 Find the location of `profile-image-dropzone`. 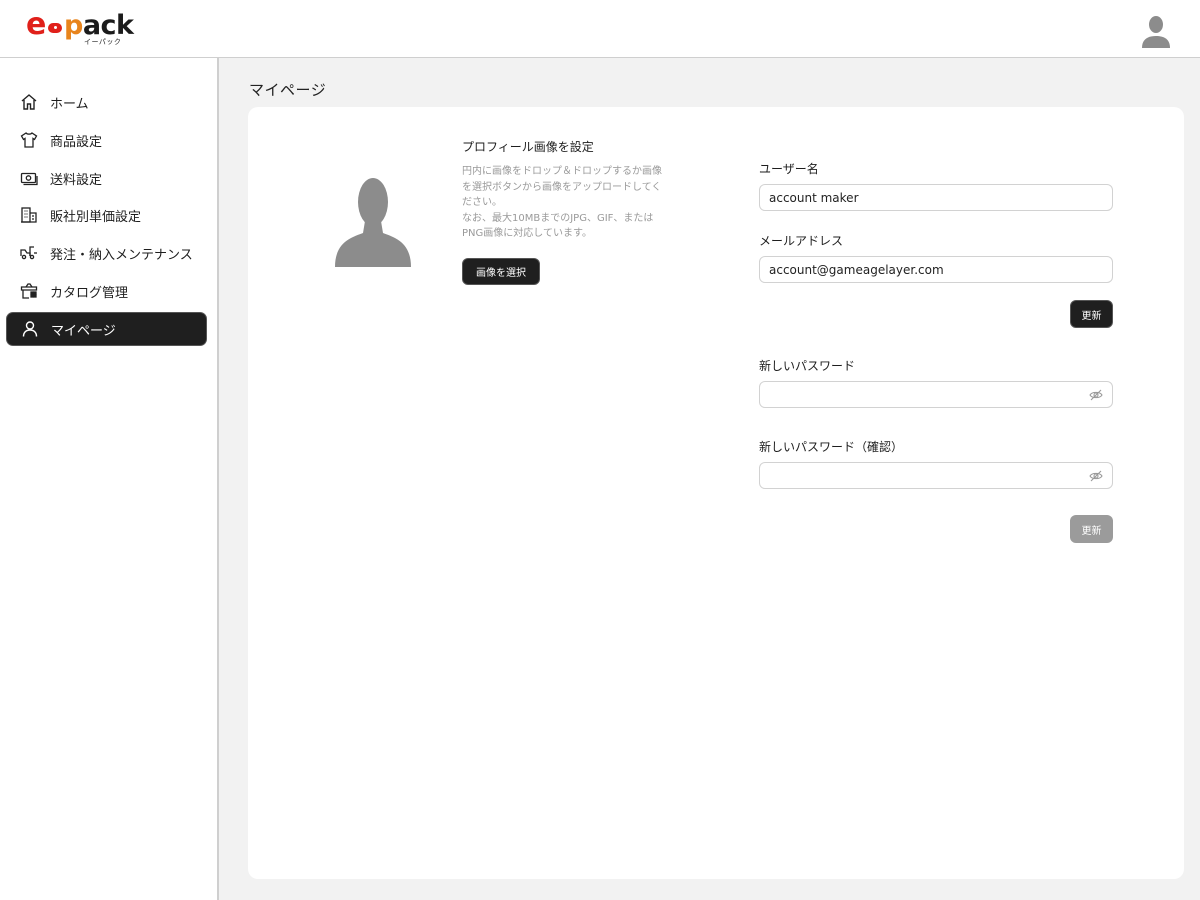

profile-image-dropzone is located at coordinates (373, 222).